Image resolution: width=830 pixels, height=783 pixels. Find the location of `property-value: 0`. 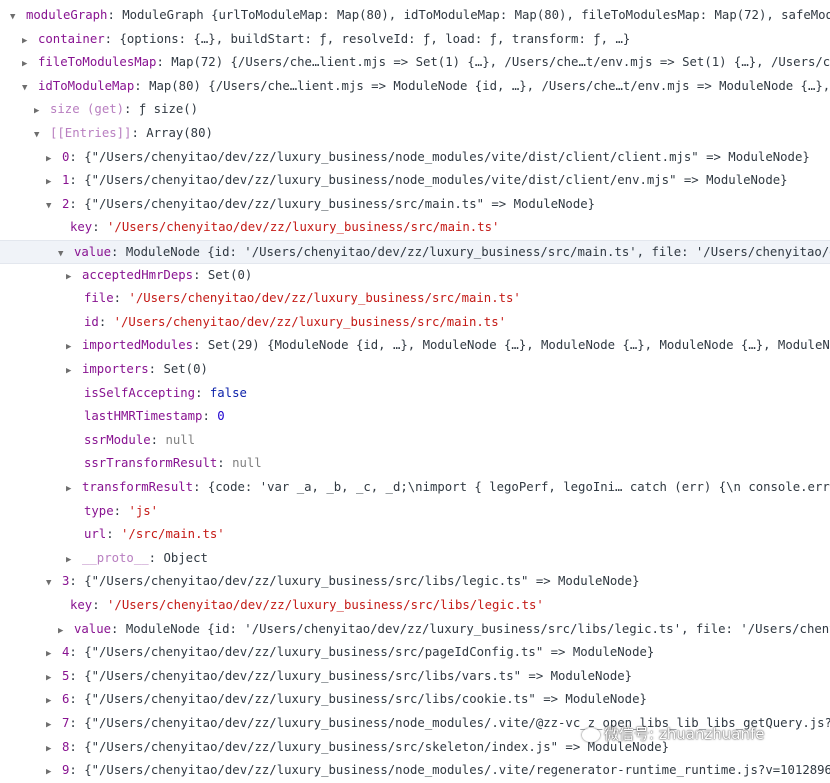

property-value: 0 is located at coordinates (221, 416).